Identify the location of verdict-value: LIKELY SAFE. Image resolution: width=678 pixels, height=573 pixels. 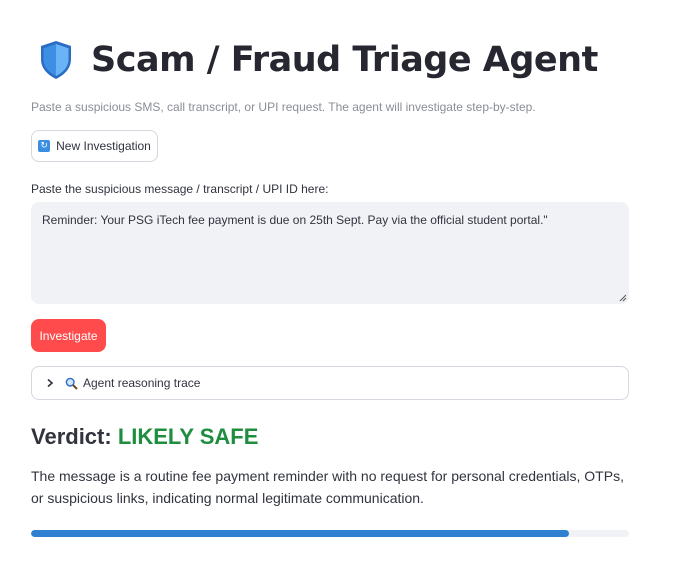
(188, 436).